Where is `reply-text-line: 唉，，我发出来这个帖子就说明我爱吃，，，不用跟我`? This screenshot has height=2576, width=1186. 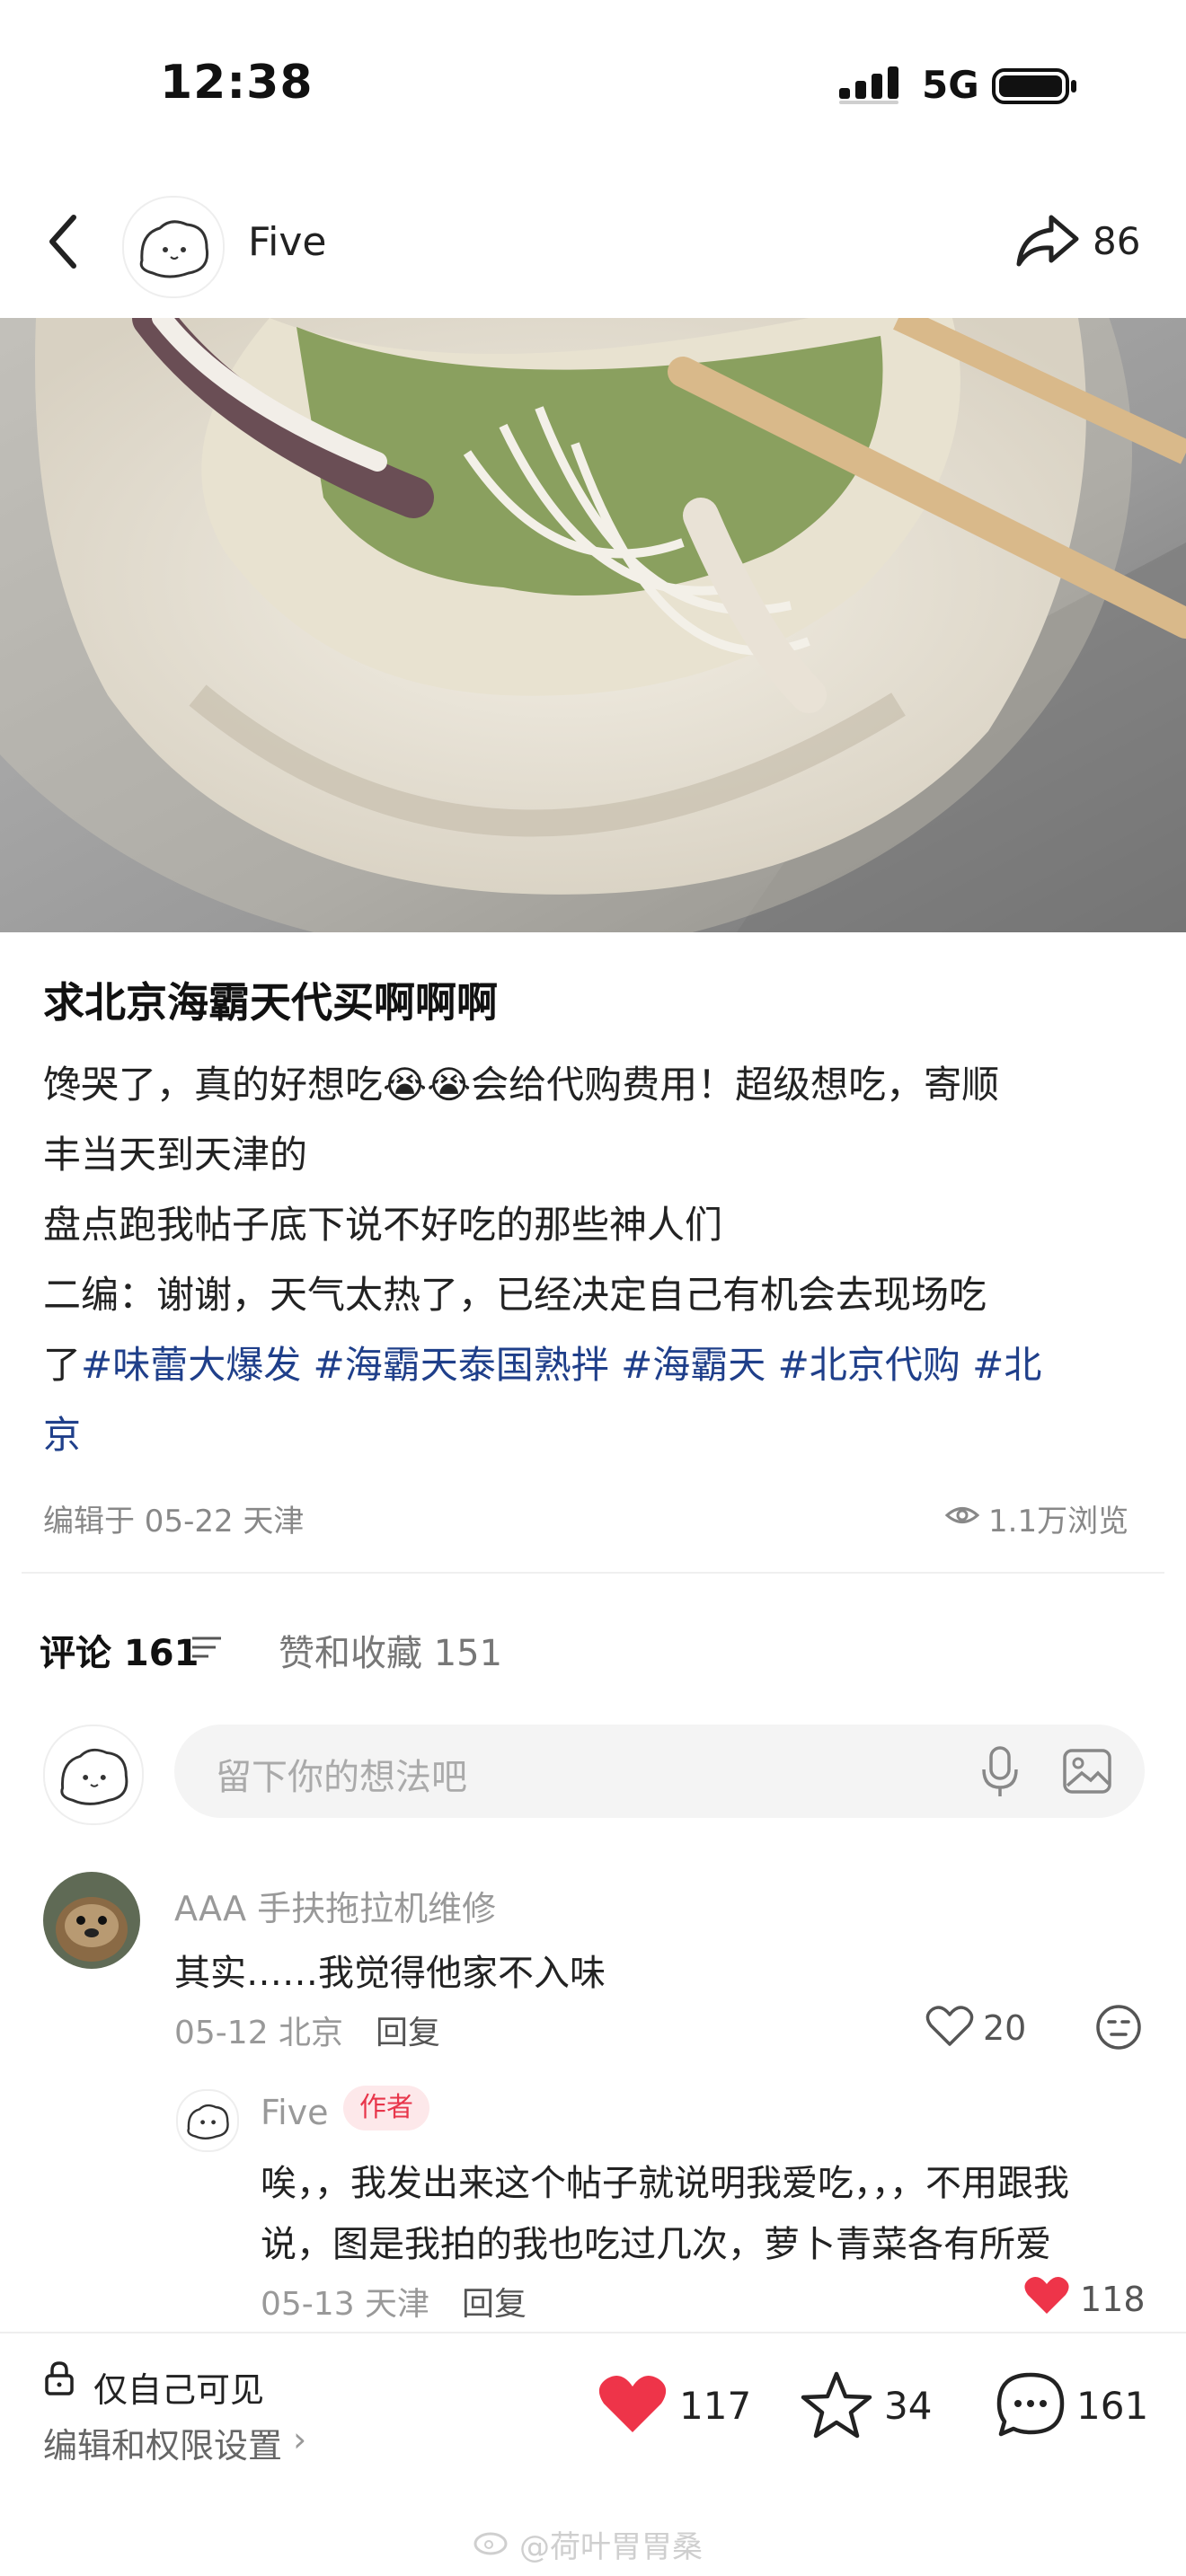
reply-text-line: 唉，，我发出来这个帖子就说明我爱吃，，，不用跟我 is located at coordinates (665, 2183).